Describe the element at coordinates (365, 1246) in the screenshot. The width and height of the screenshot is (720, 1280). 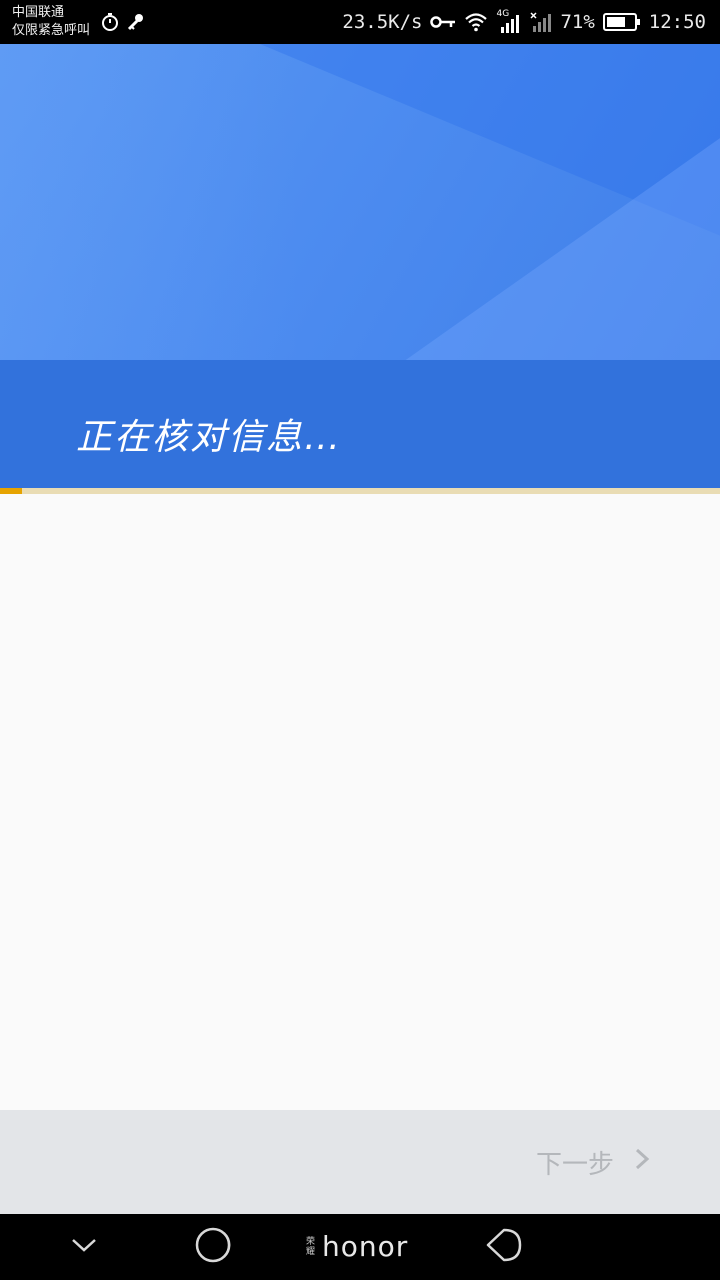
I see `brand-name: honor` at that location.